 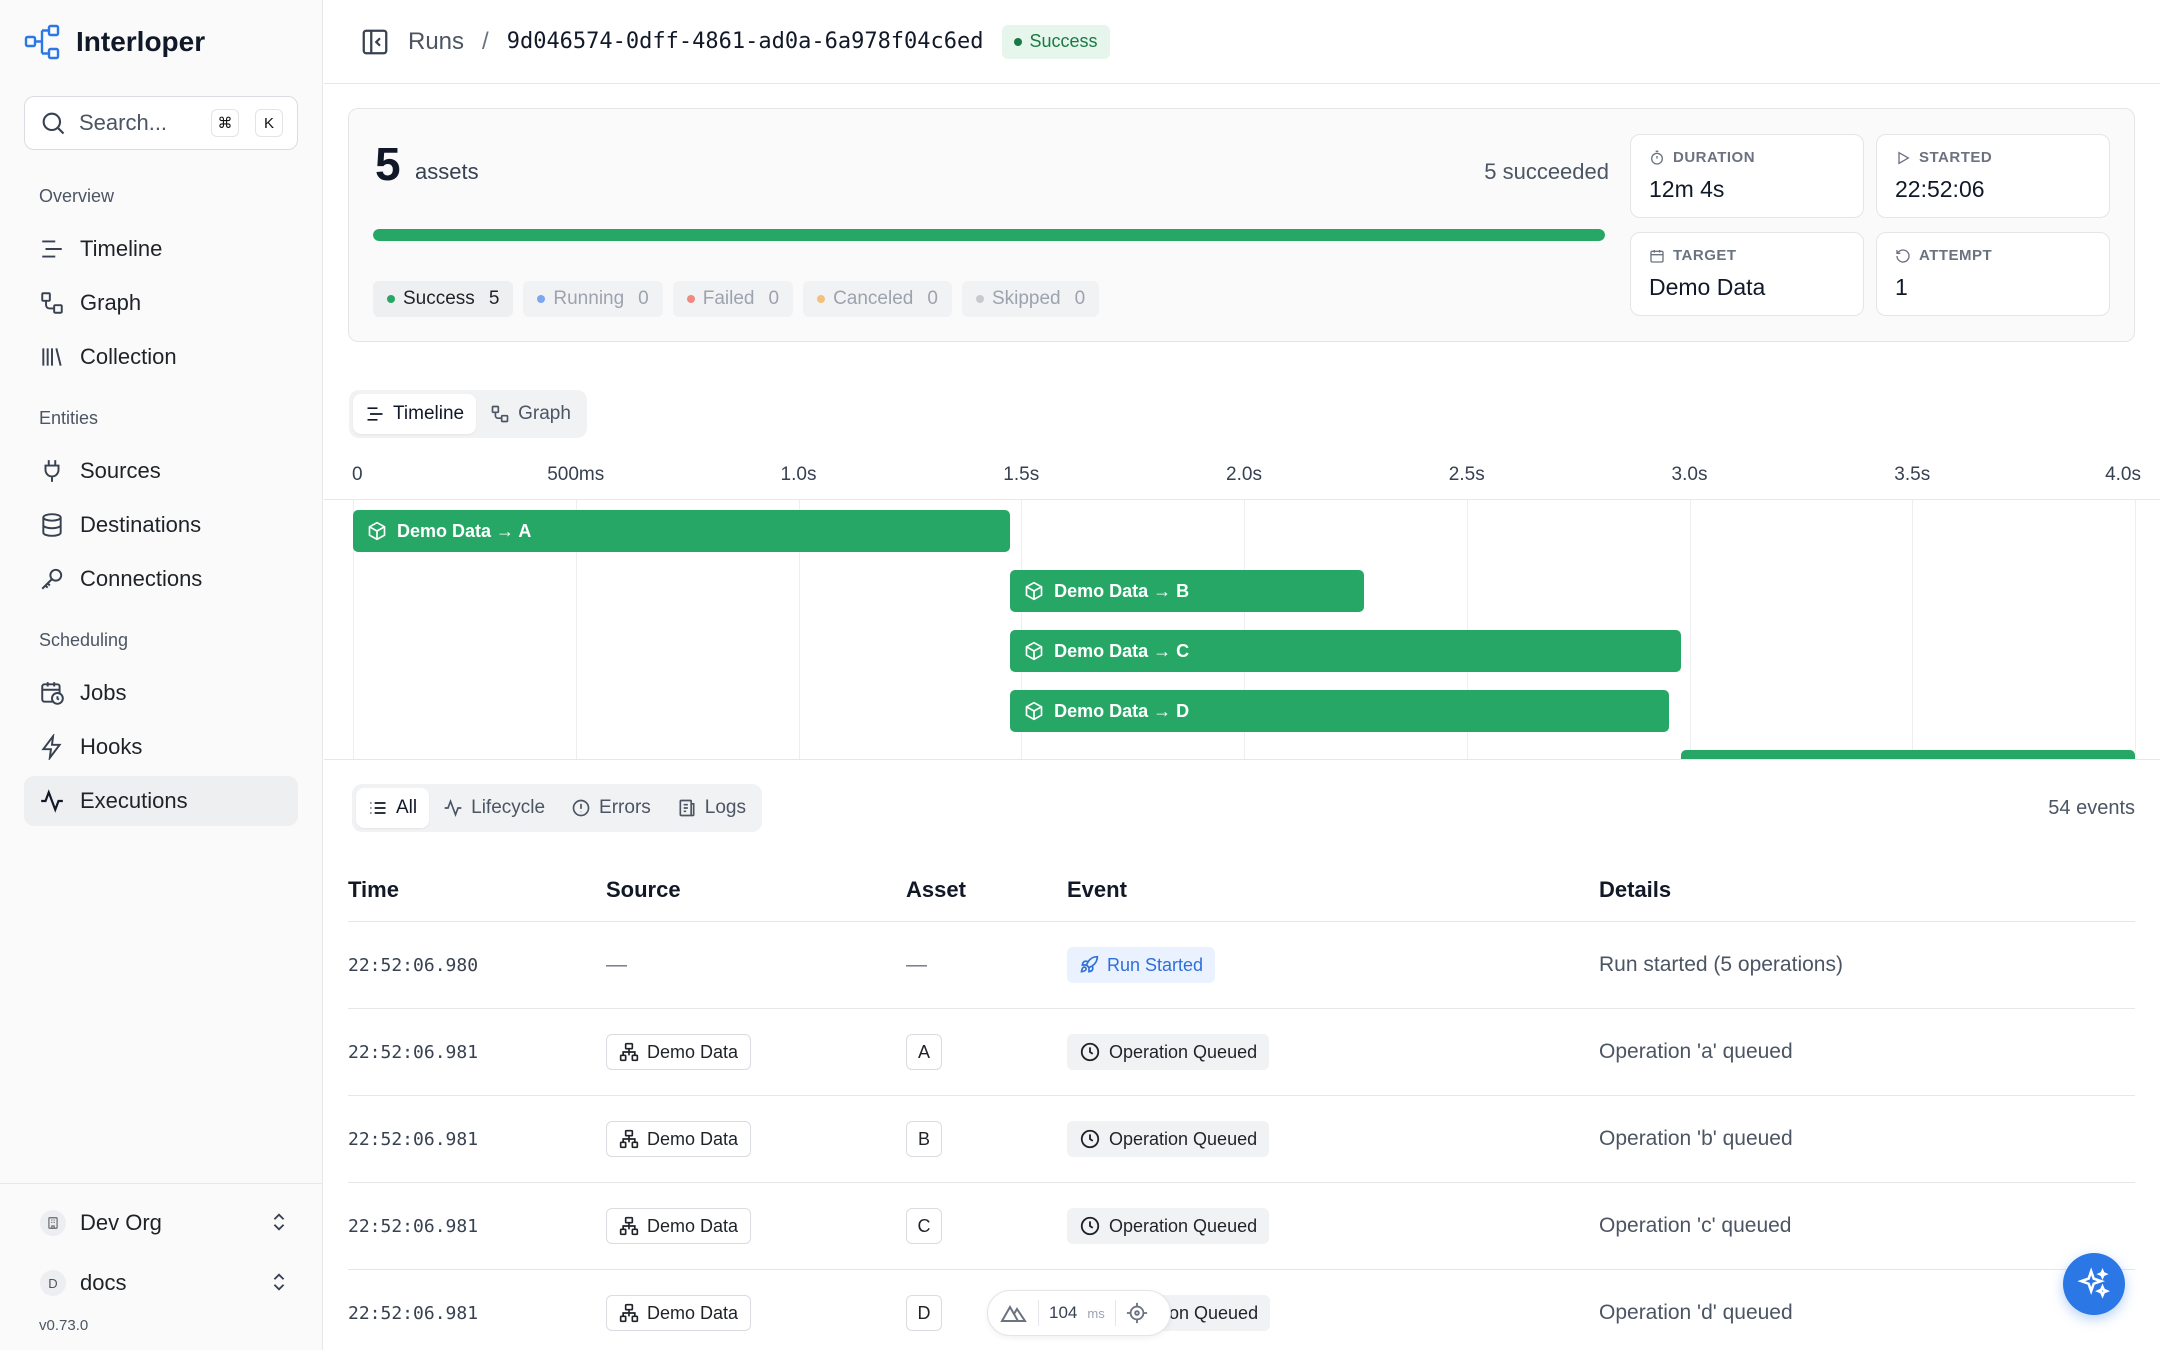 What do you see at coordinates (111, 302) in the screenshot?
I see `sidebar-item-label: Graph` at bounding box center [111, 302].